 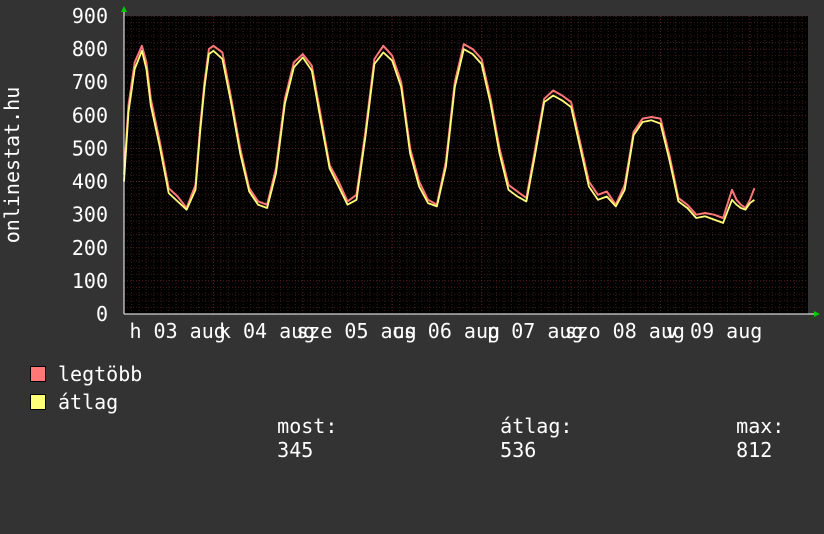 What do you see at coordinates (124, 9) in the screenshot?
I see `y-axis-arrow` at bounding box center [124, 9].